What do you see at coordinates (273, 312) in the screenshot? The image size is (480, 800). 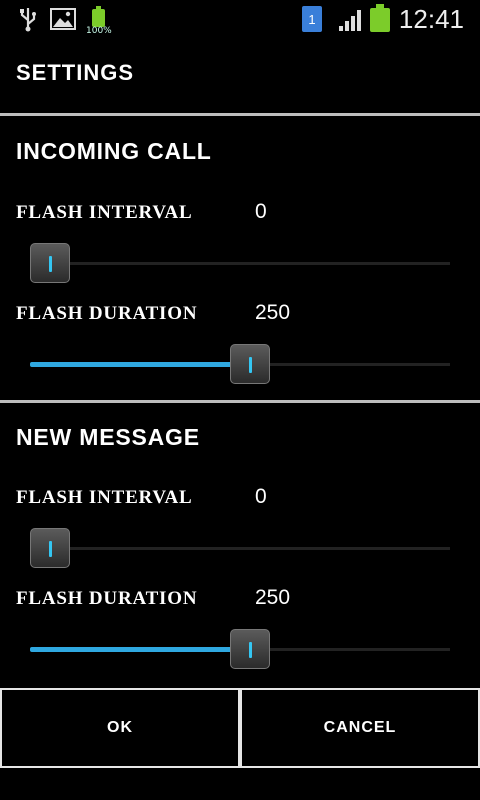 I see `incoming-flash-duration-value: 250` at bounding box center [273, 312].